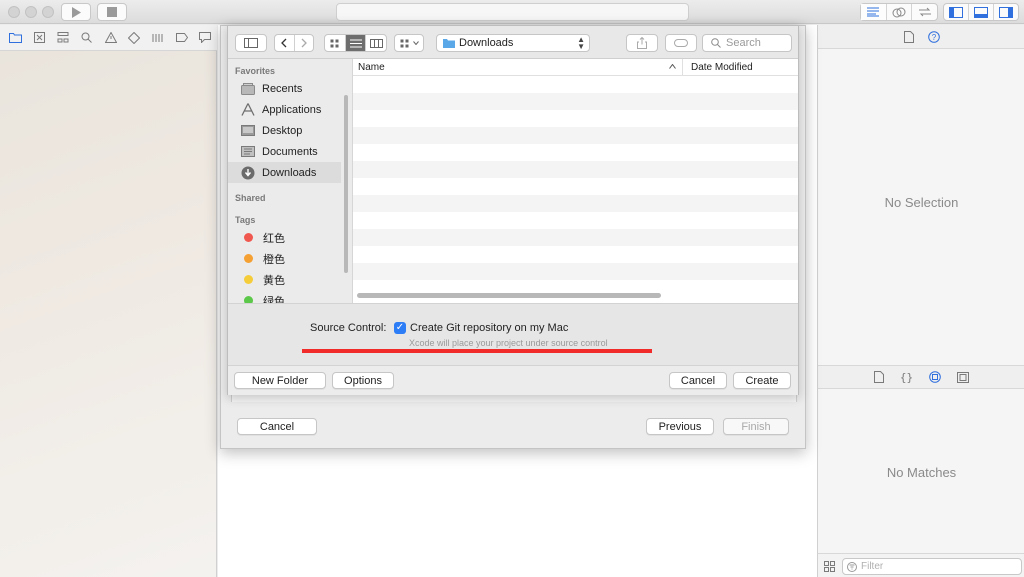 The width and height of the screenshot is (1024, 577). I want to click on cancel-button: Cancel, so click(698, 380).